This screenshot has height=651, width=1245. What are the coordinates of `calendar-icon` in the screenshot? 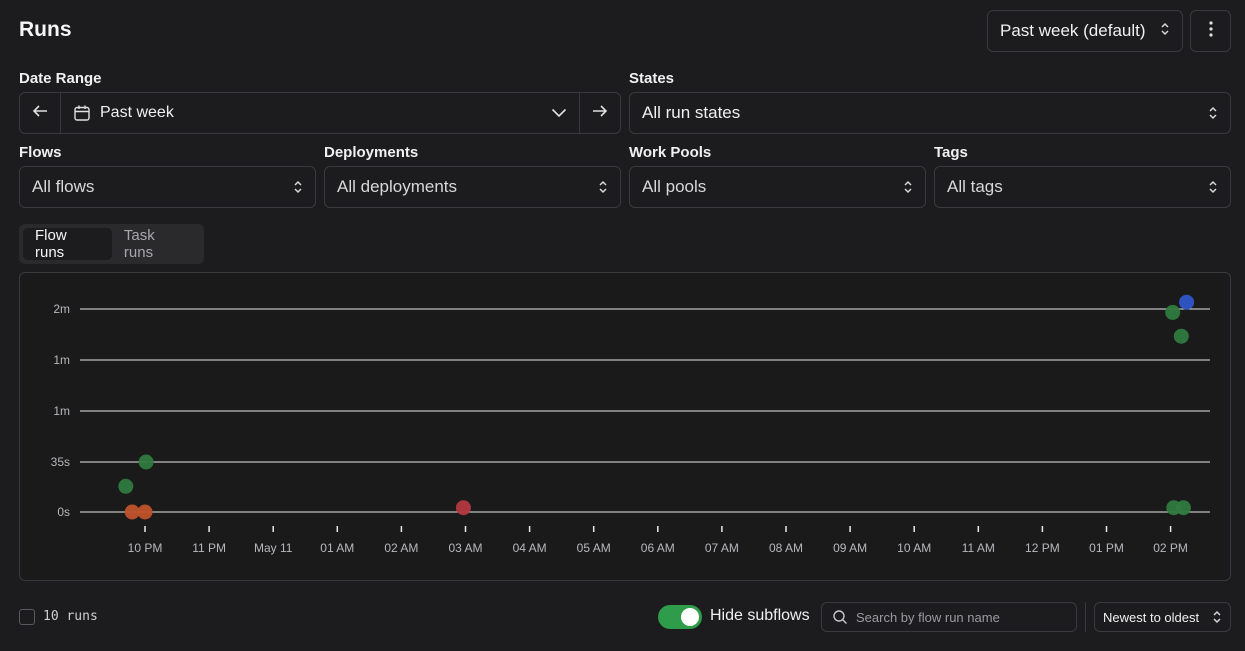 It's located at (82, 113).